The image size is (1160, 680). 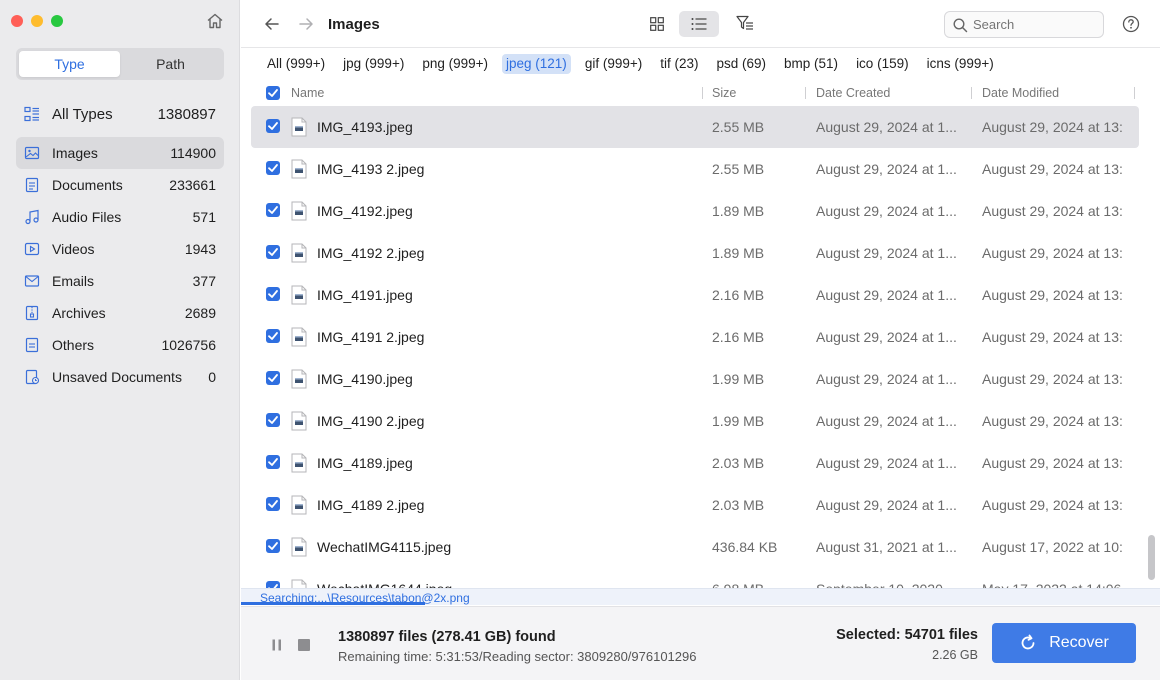 I want to click on pause-icon, so click(x=277, y=645).